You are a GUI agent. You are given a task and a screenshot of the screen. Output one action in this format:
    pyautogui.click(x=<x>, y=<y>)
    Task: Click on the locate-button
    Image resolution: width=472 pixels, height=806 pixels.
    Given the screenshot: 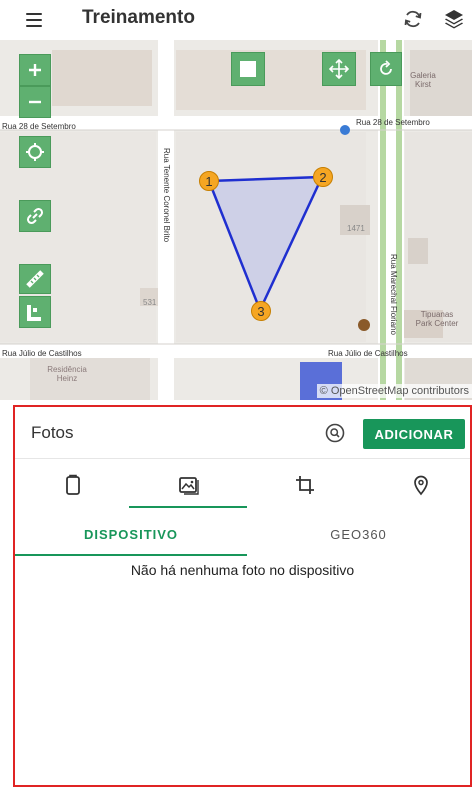 What is the action you would take?
    pyautogui.click(x=35, y=152)
    